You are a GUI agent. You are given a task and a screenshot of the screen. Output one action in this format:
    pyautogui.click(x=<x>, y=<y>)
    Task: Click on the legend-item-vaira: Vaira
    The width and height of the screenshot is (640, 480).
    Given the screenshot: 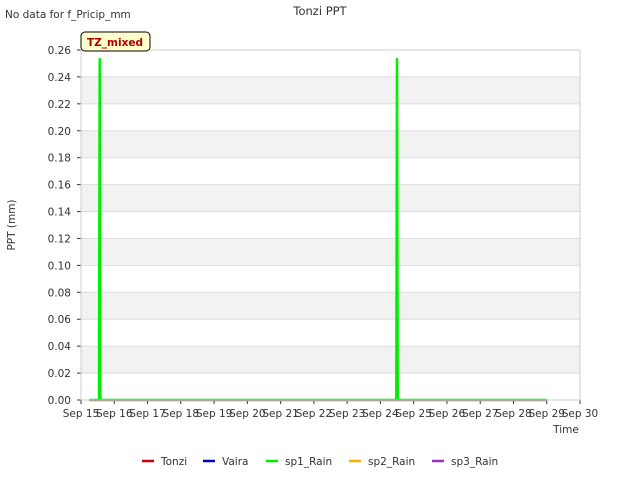 What is the action you would take?
    pyautogui.click(x=225, y=462)
    